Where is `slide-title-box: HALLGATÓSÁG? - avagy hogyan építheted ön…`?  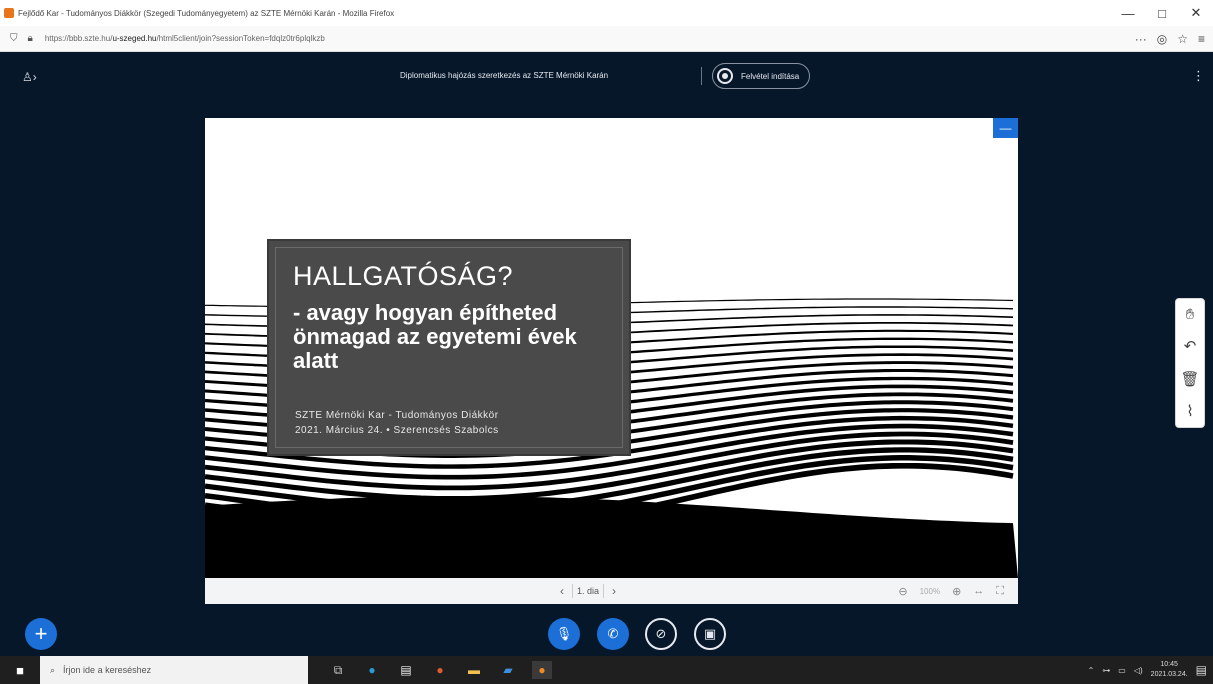 slide-title-box: HALLGATÓSÁG? - avagy hogyan építheted ön… is located at coordinates (449, 347).